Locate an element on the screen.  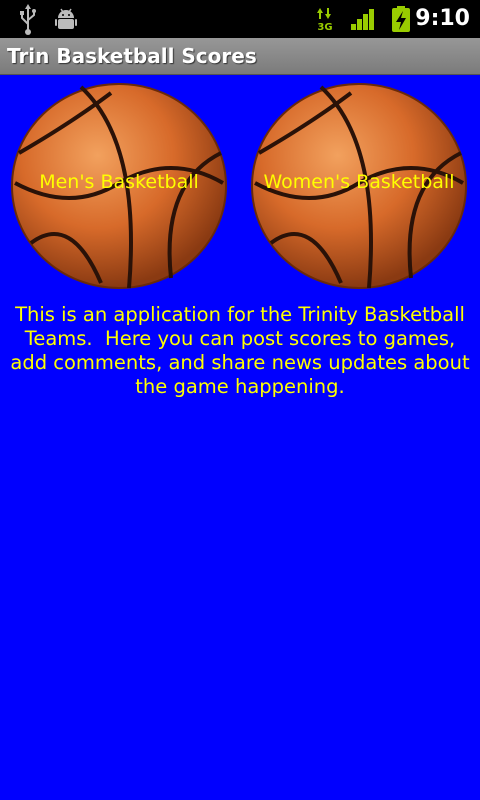
mens-basketball-button: Men's Basketball is located at coordinates (119, 186).